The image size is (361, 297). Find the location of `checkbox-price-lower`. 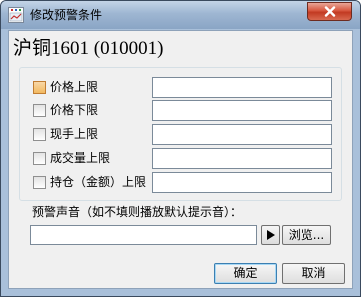

checkbox-price-lower is located at coordinates (39, 110).